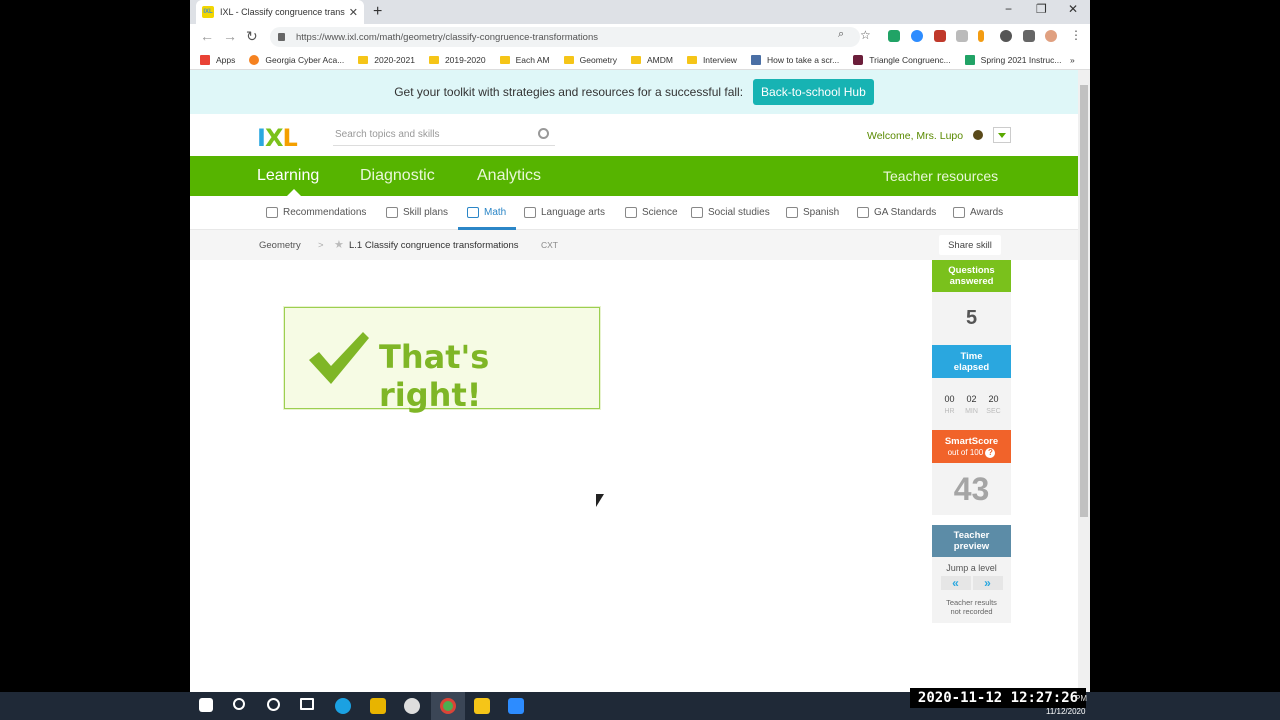  I want to click on zoom-icon: ⌕, so click(841, 34).